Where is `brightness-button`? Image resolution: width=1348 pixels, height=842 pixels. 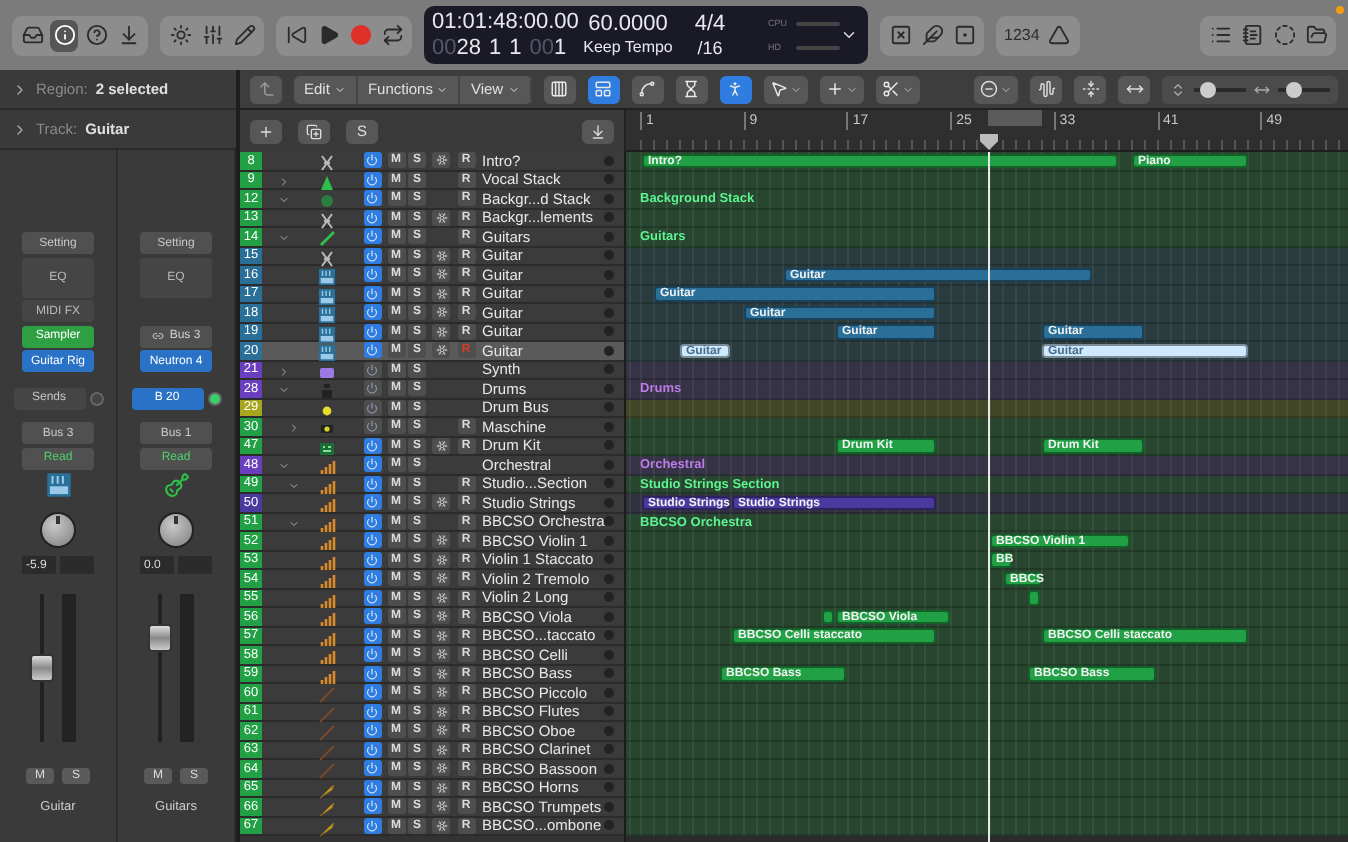 brightness-button is located at coordinates (180, 35).